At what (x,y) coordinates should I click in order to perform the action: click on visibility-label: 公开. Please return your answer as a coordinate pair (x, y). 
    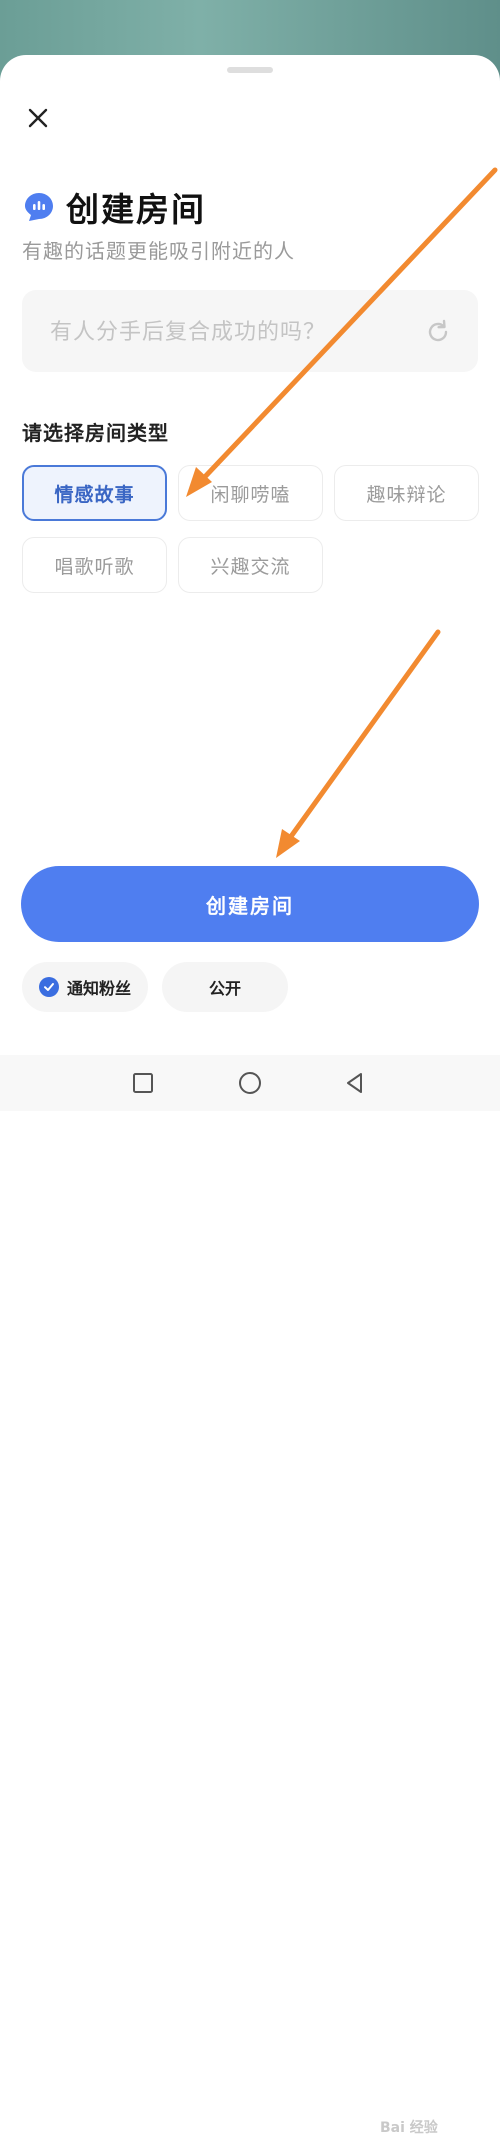
    Looking at the image, I should click on (224, 988).